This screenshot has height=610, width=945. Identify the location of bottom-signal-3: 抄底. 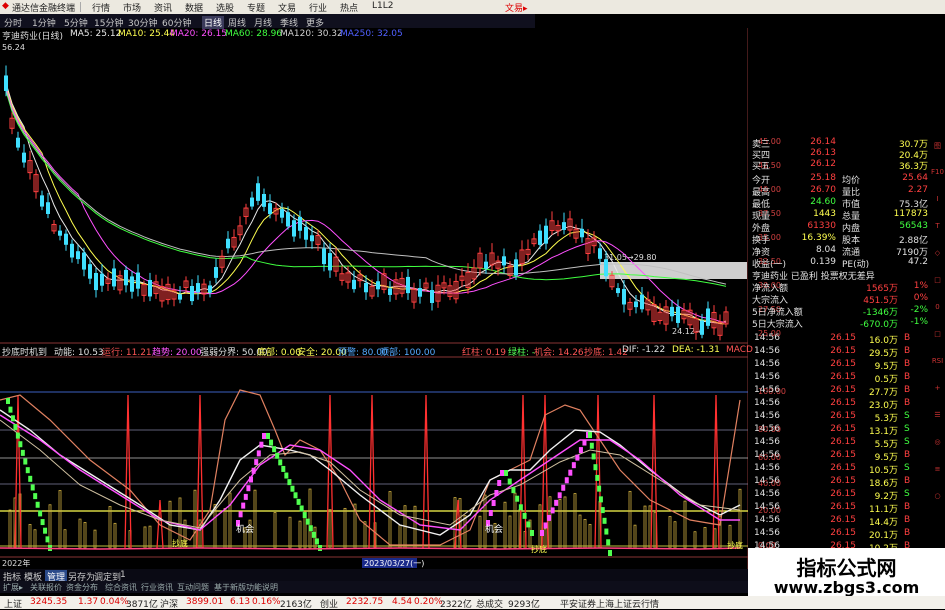
(735, 545).